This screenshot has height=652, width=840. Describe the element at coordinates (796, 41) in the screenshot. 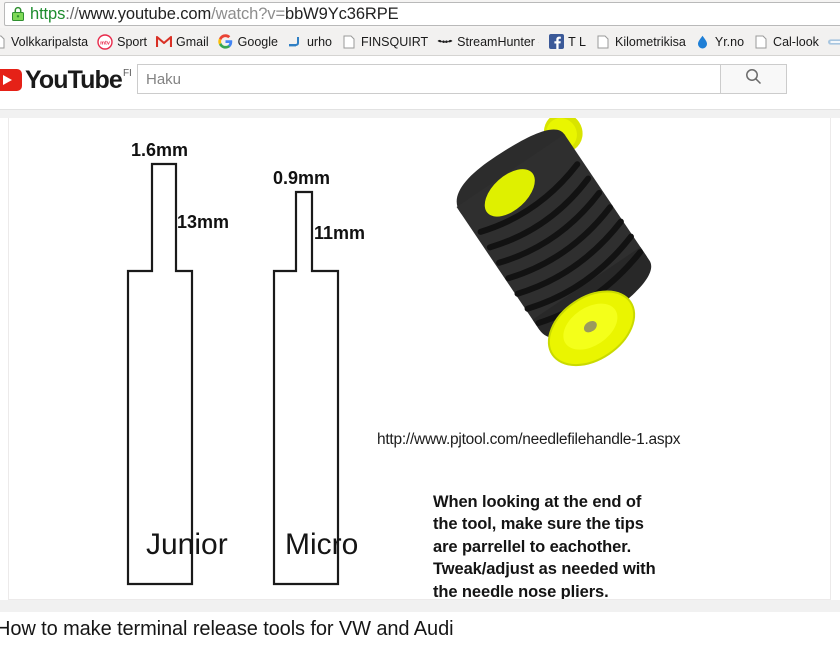

I see `bookmark-label: Cal-look` at that location.